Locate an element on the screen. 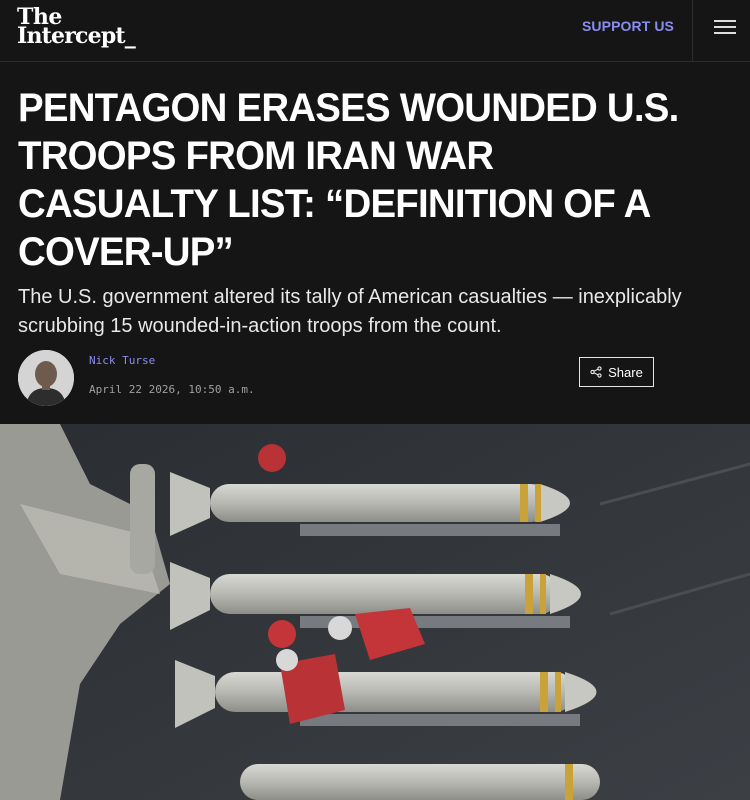 This screenshot has width=750, height=800. logo-line-2: Intercept_ is located at coordinates (76, 35).